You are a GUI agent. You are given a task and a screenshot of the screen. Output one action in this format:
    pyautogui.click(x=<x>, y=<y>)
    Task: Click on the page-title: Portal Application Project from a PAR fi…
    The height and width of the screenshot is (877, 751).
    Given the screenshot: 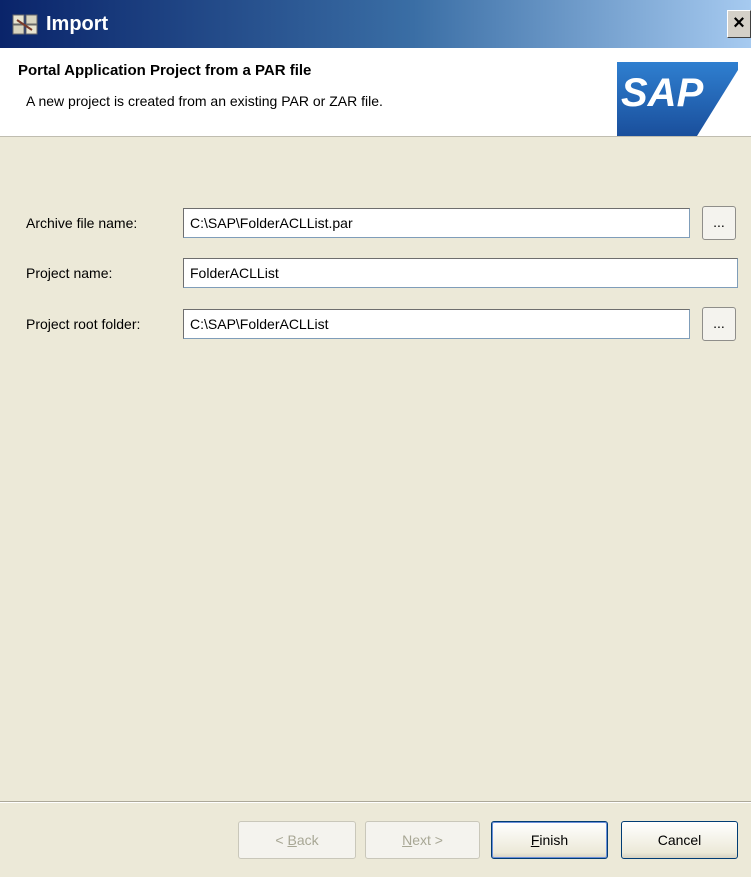 What is the action you would take?
    pyautogui.click(x=165, y=70)
    